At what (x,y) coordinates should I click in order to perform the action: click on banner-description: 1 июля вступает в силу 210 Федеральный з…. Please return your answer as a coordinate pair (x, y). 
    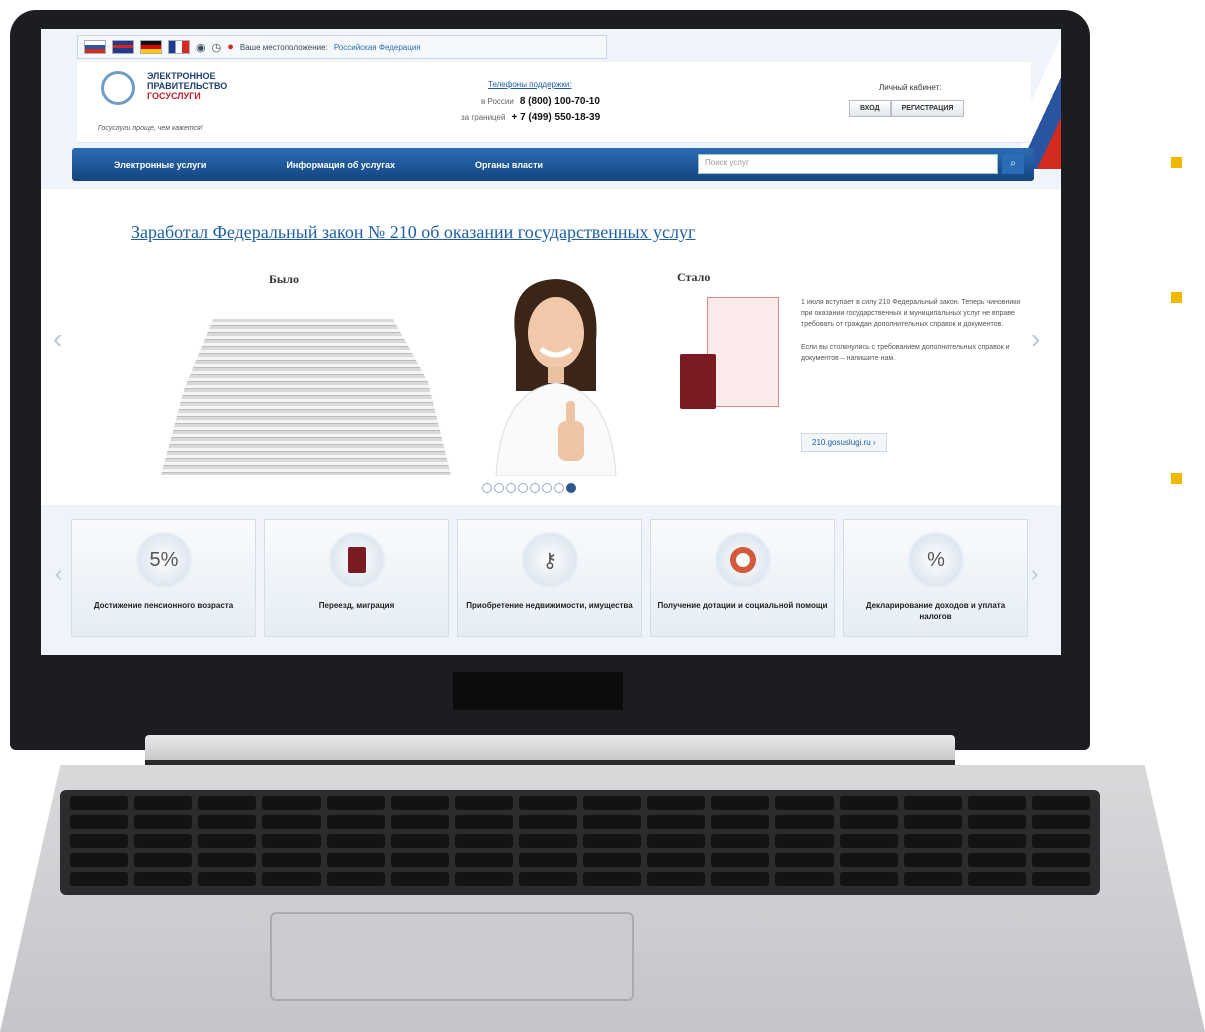
    Looking at the image, I should click on (911, 336).